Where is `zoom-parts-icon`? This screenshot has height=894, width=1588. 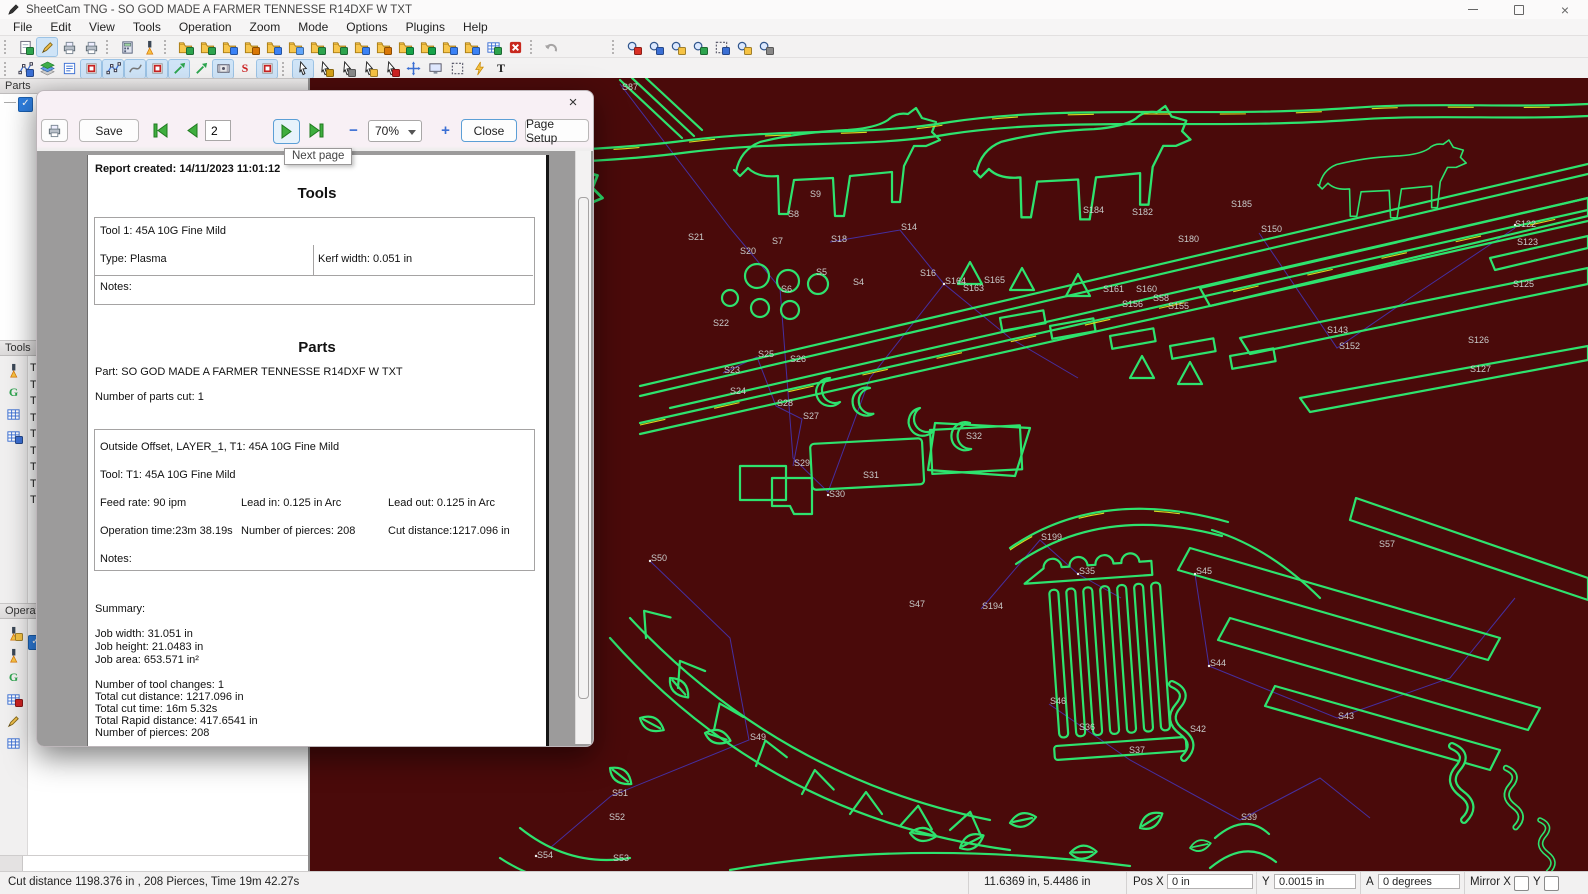
zoom-parts-icon is located at coordinates (699, 47).